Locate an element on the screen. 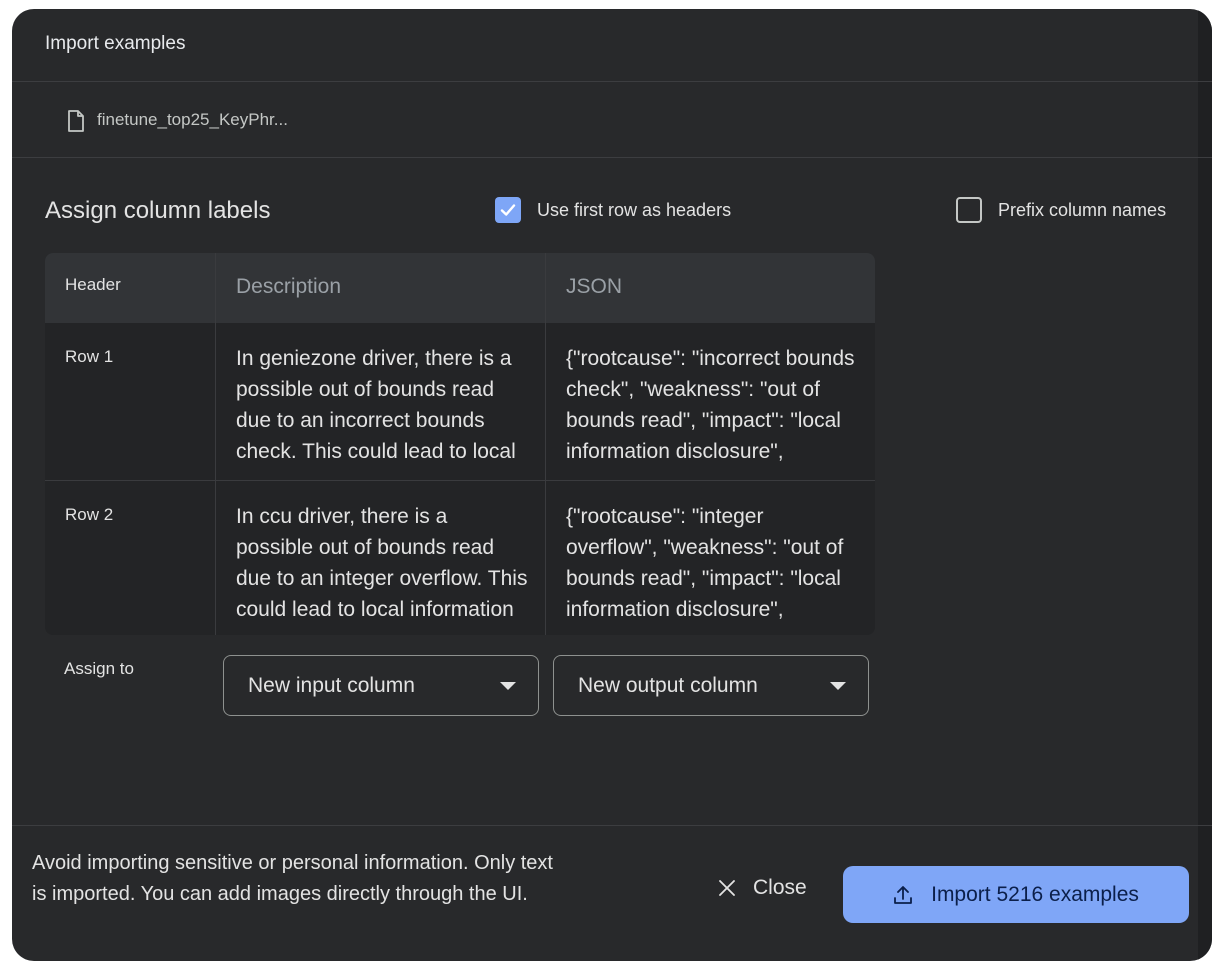 Image resolution: width=1228 pixels, height=966 pixels. dialog-header: Import examples is located at coordinates (612, 45).